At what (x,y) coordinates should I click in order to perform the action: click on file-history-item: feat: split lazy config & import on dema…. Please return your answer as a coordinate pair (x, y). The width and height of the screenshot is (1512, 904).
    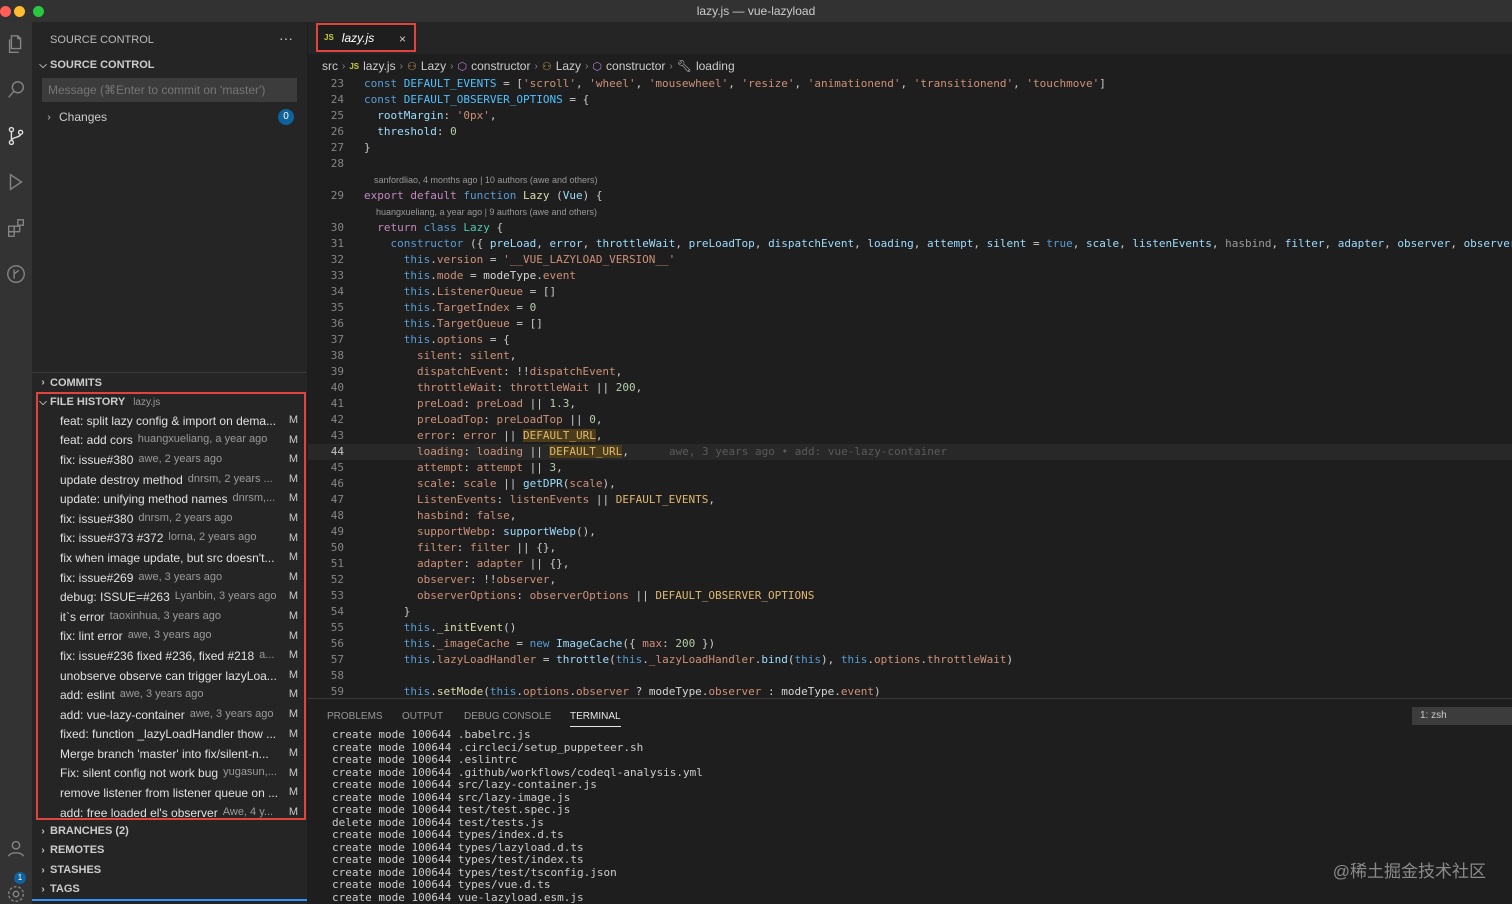
    Looking at the image, I should click on (171, 421).